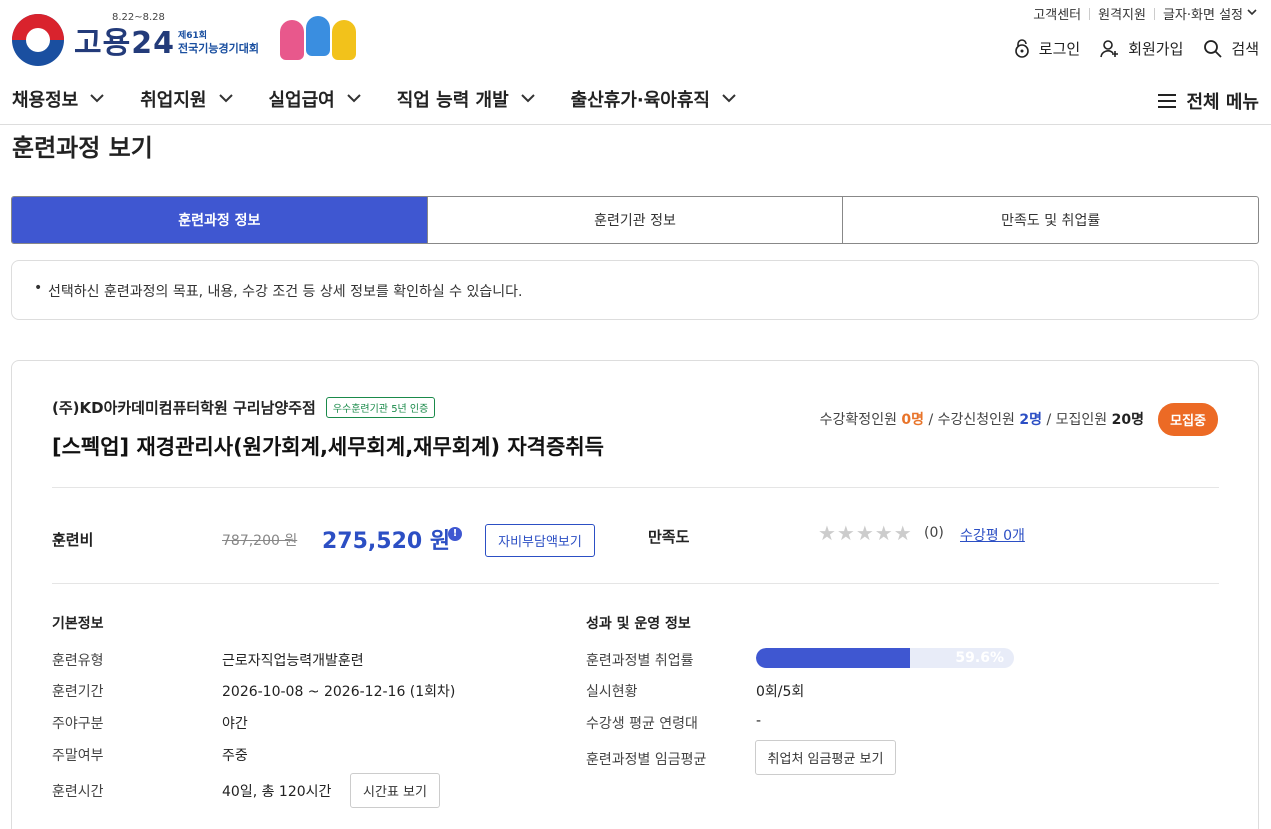 This screenshot has width=1271, height=829. Describe the element at coordinates (913, 420) in the screenshot. I see `confirmed-count: 0명` at that location.